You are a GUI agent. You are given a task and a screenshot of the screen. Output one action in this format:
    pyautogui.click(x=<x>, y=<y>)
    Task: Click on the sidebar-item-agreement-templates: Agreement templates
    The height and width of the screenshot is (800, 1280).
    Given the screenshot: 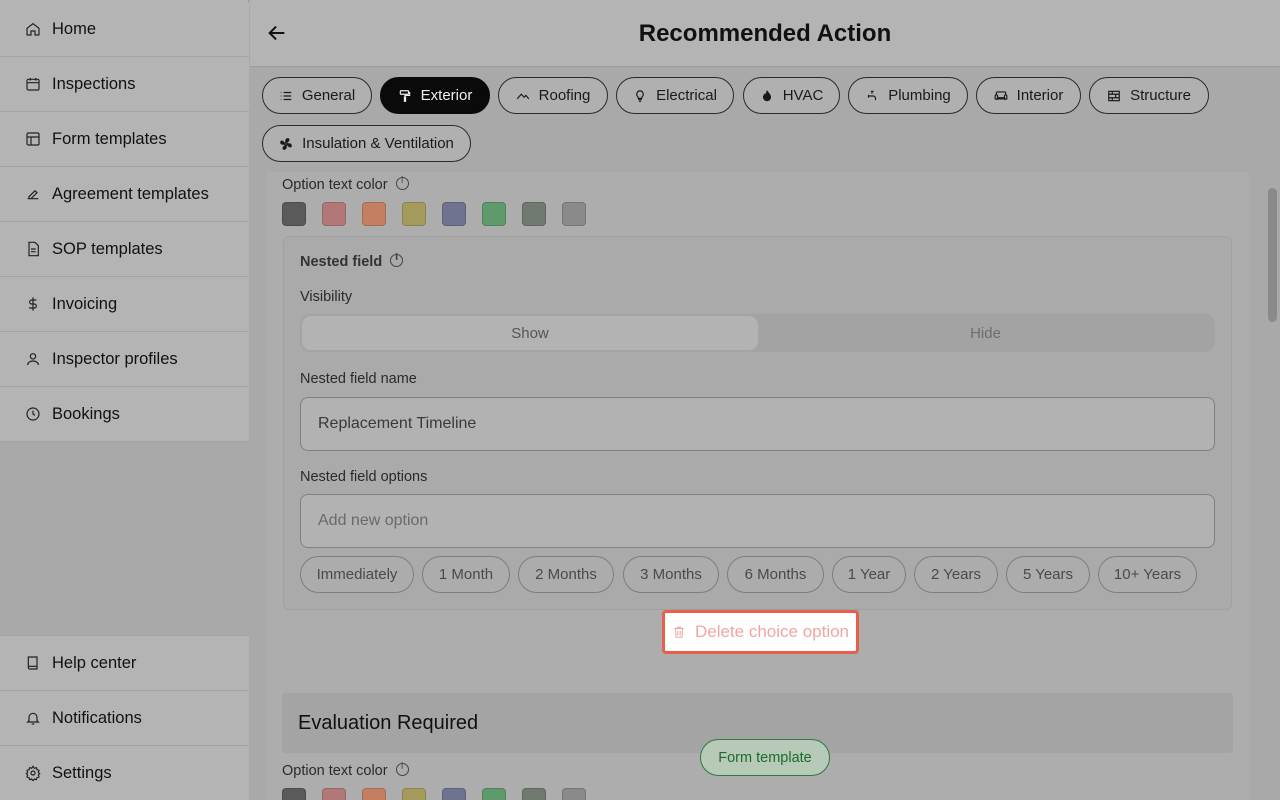 What is the action you would take?
    pyautogui.click(x=124, y=194)
    